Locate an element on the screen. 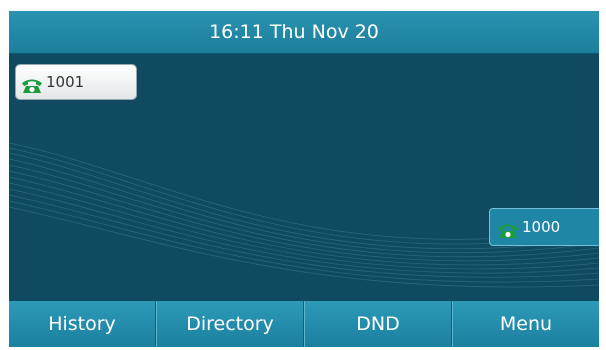  softkey-history: History is located at coordinates (82, 324).